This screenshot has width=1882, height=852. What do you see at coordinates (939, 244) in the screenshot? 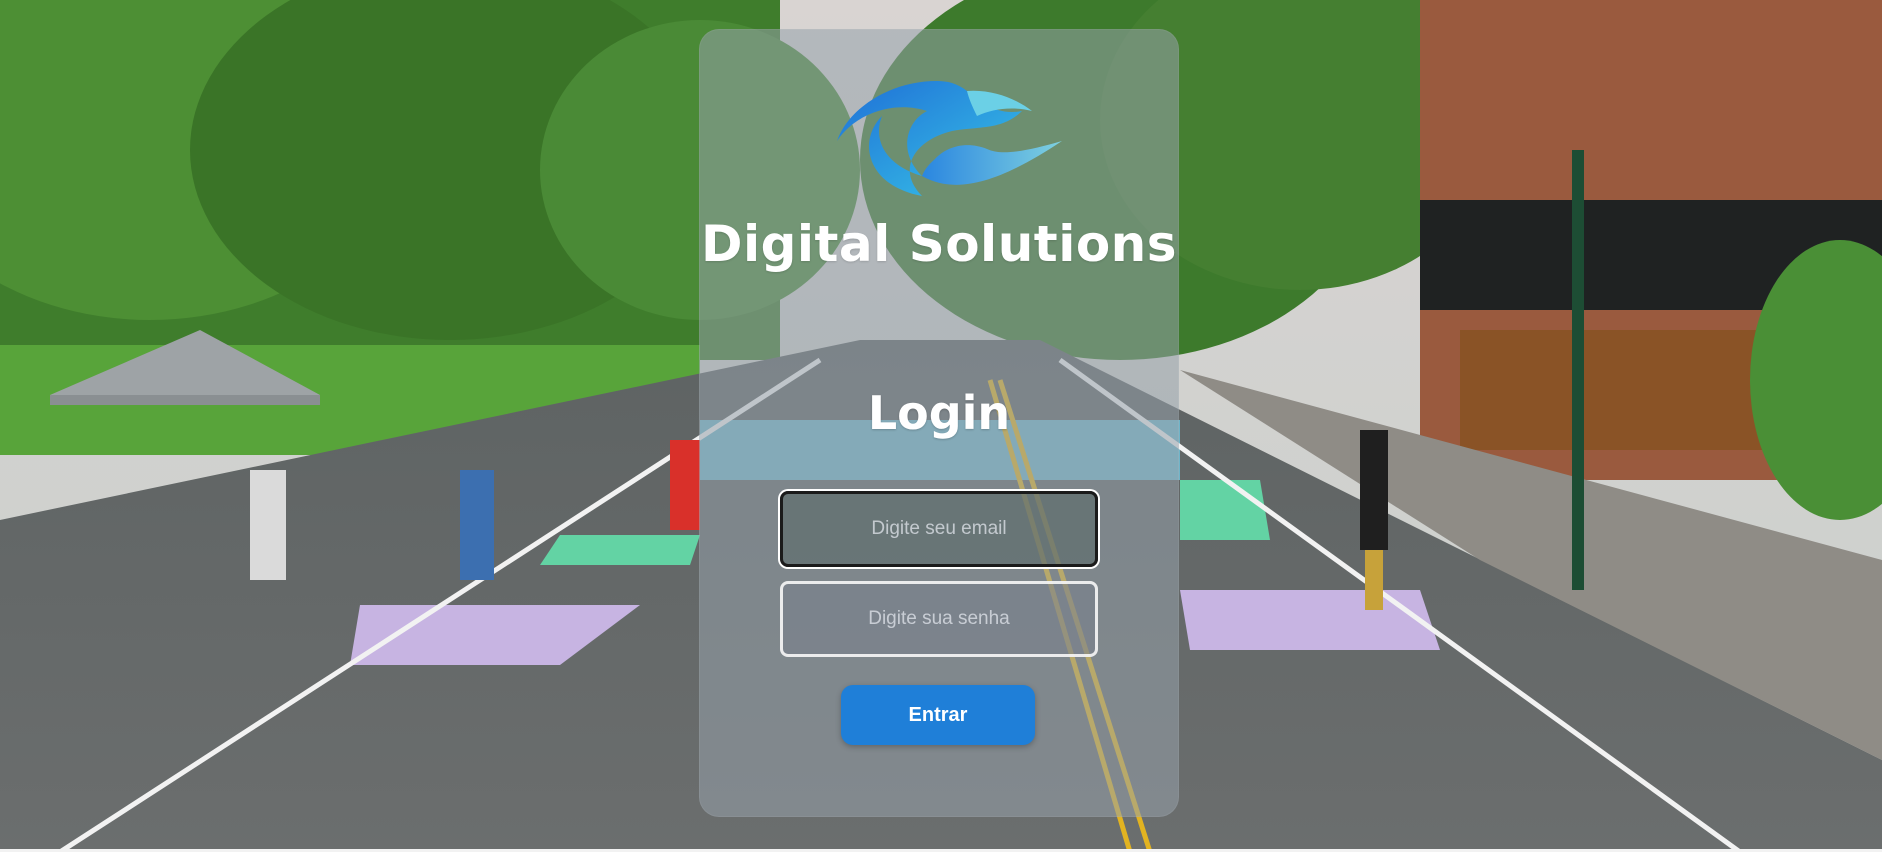
I see `brand-name: Digital Solutions` at bounding box center [939, 244].